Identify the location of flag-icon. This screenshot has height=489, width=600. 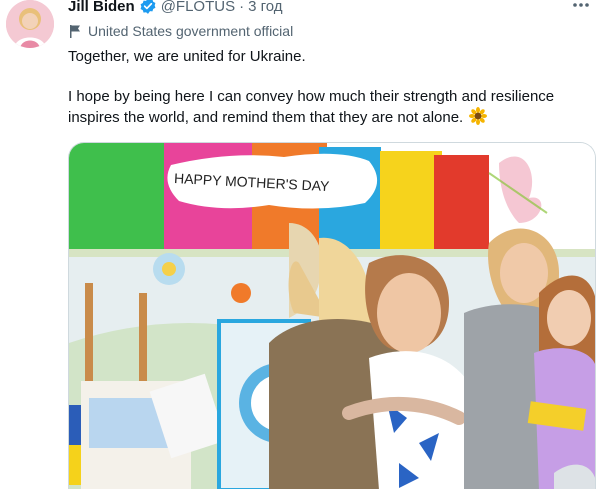
(75, 31).